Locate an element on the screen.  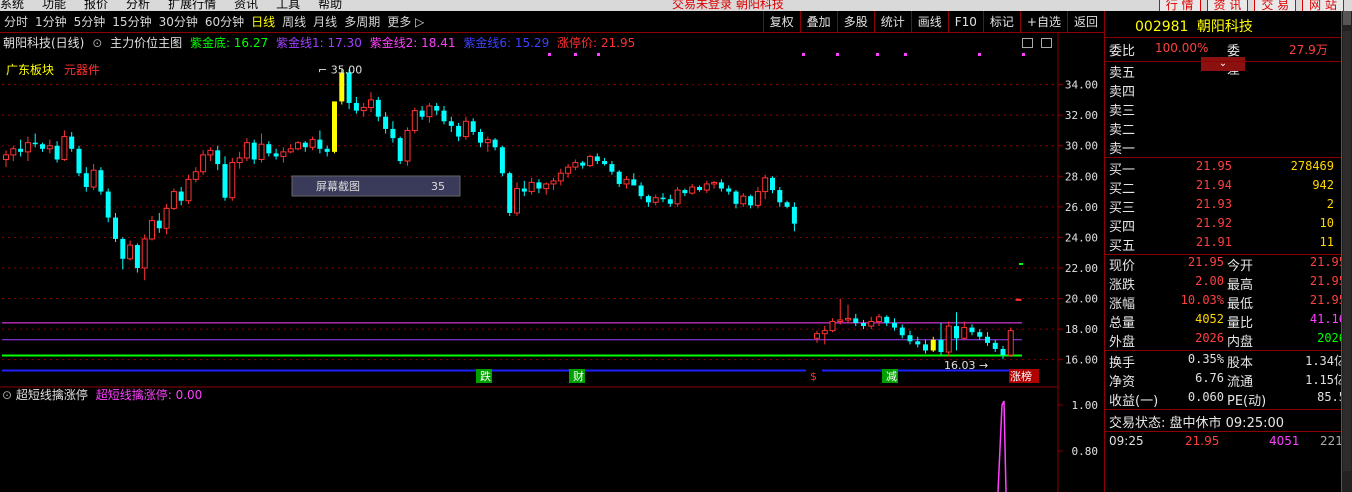
maximize-icon is located at coordinates (1046, 43).